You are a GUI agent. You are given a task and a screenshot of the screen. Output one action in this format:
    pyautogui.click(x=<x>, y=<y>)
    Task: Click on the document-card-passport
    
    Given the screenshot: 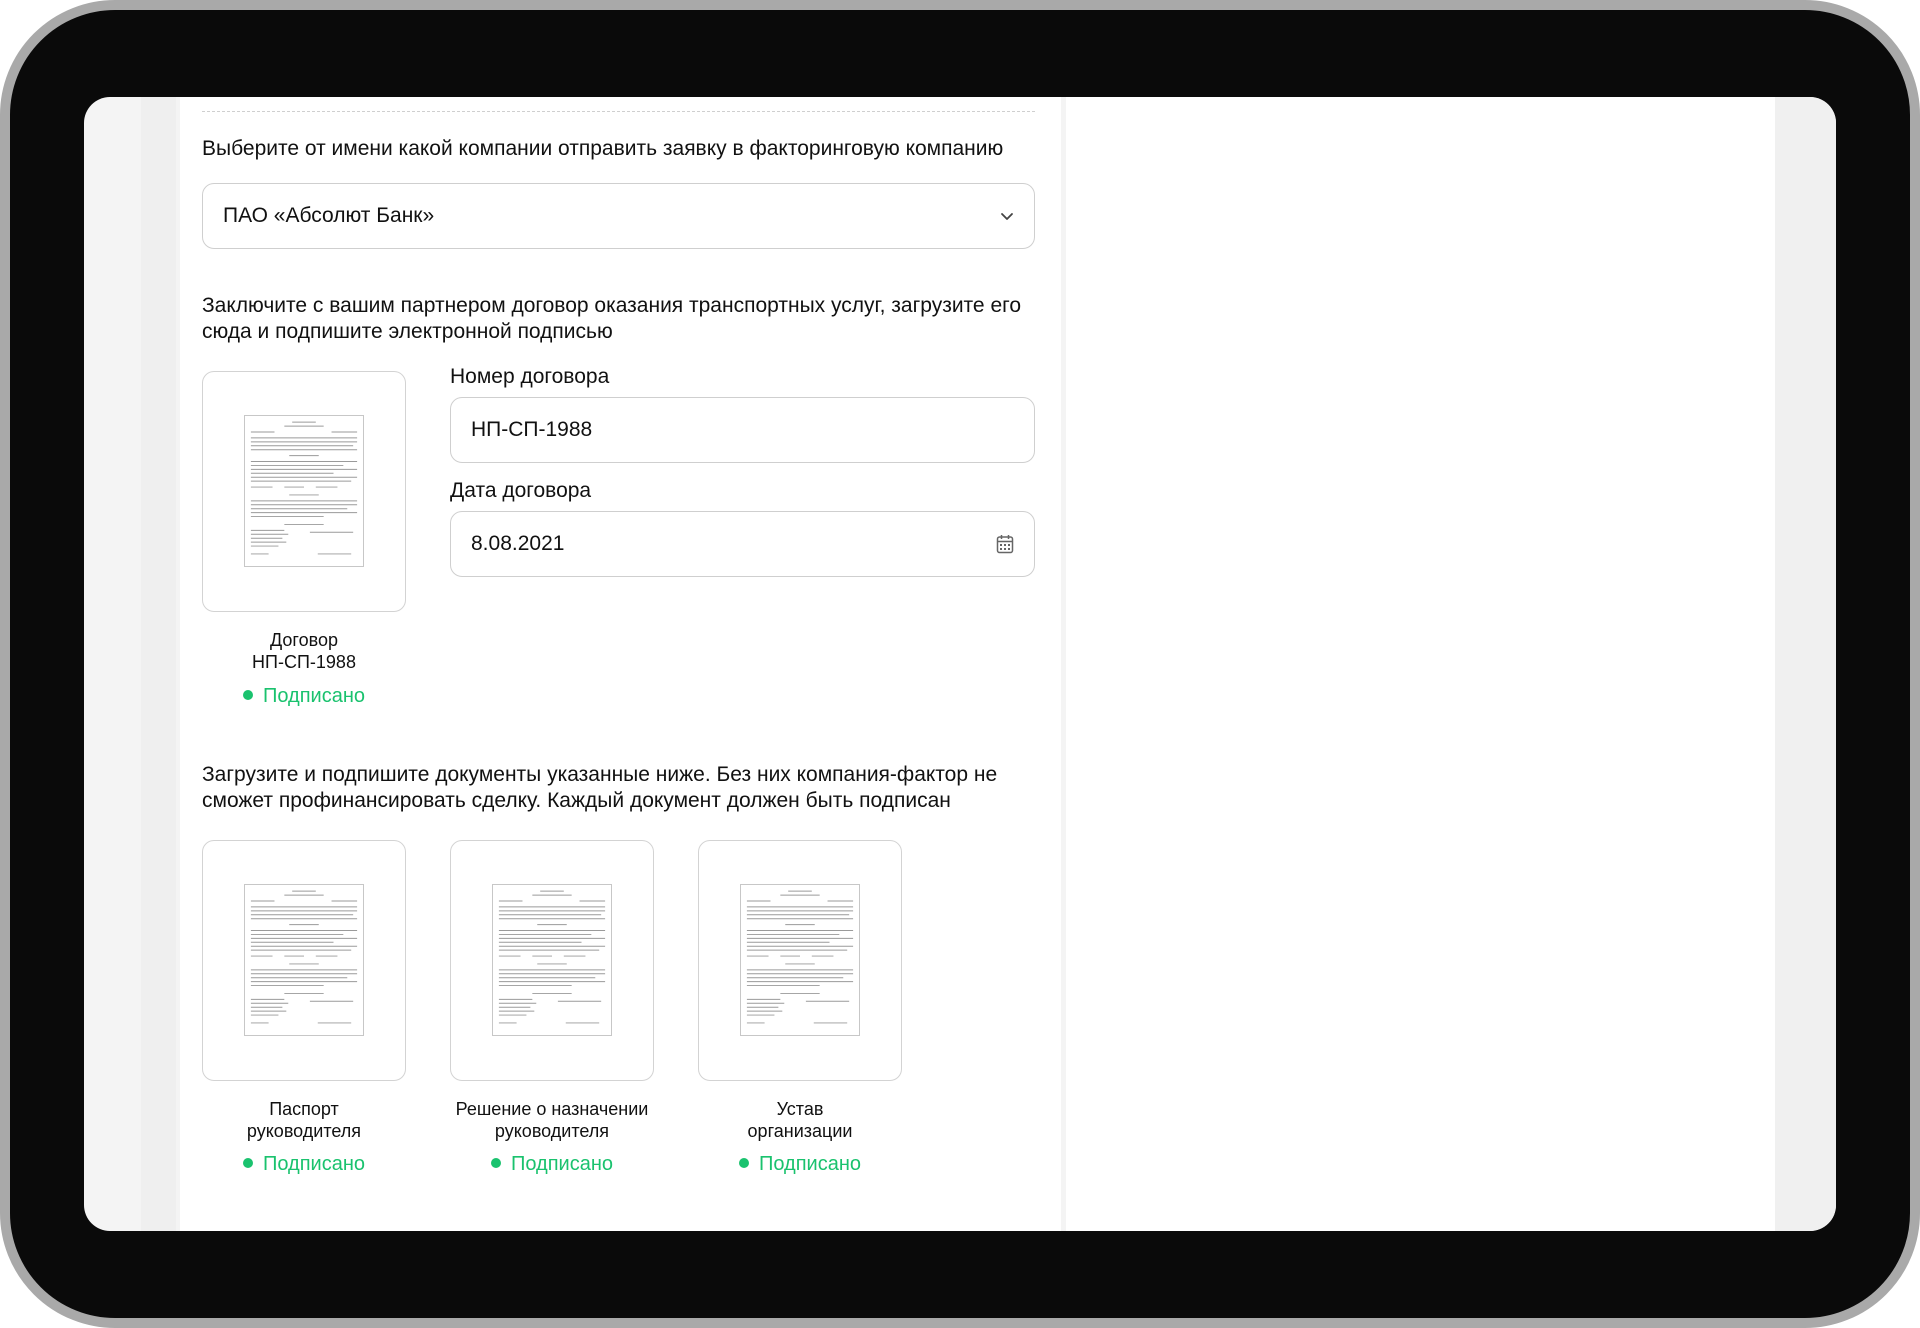 What is the action you would take?
    pyautogui.click(x=304, y=960)
    